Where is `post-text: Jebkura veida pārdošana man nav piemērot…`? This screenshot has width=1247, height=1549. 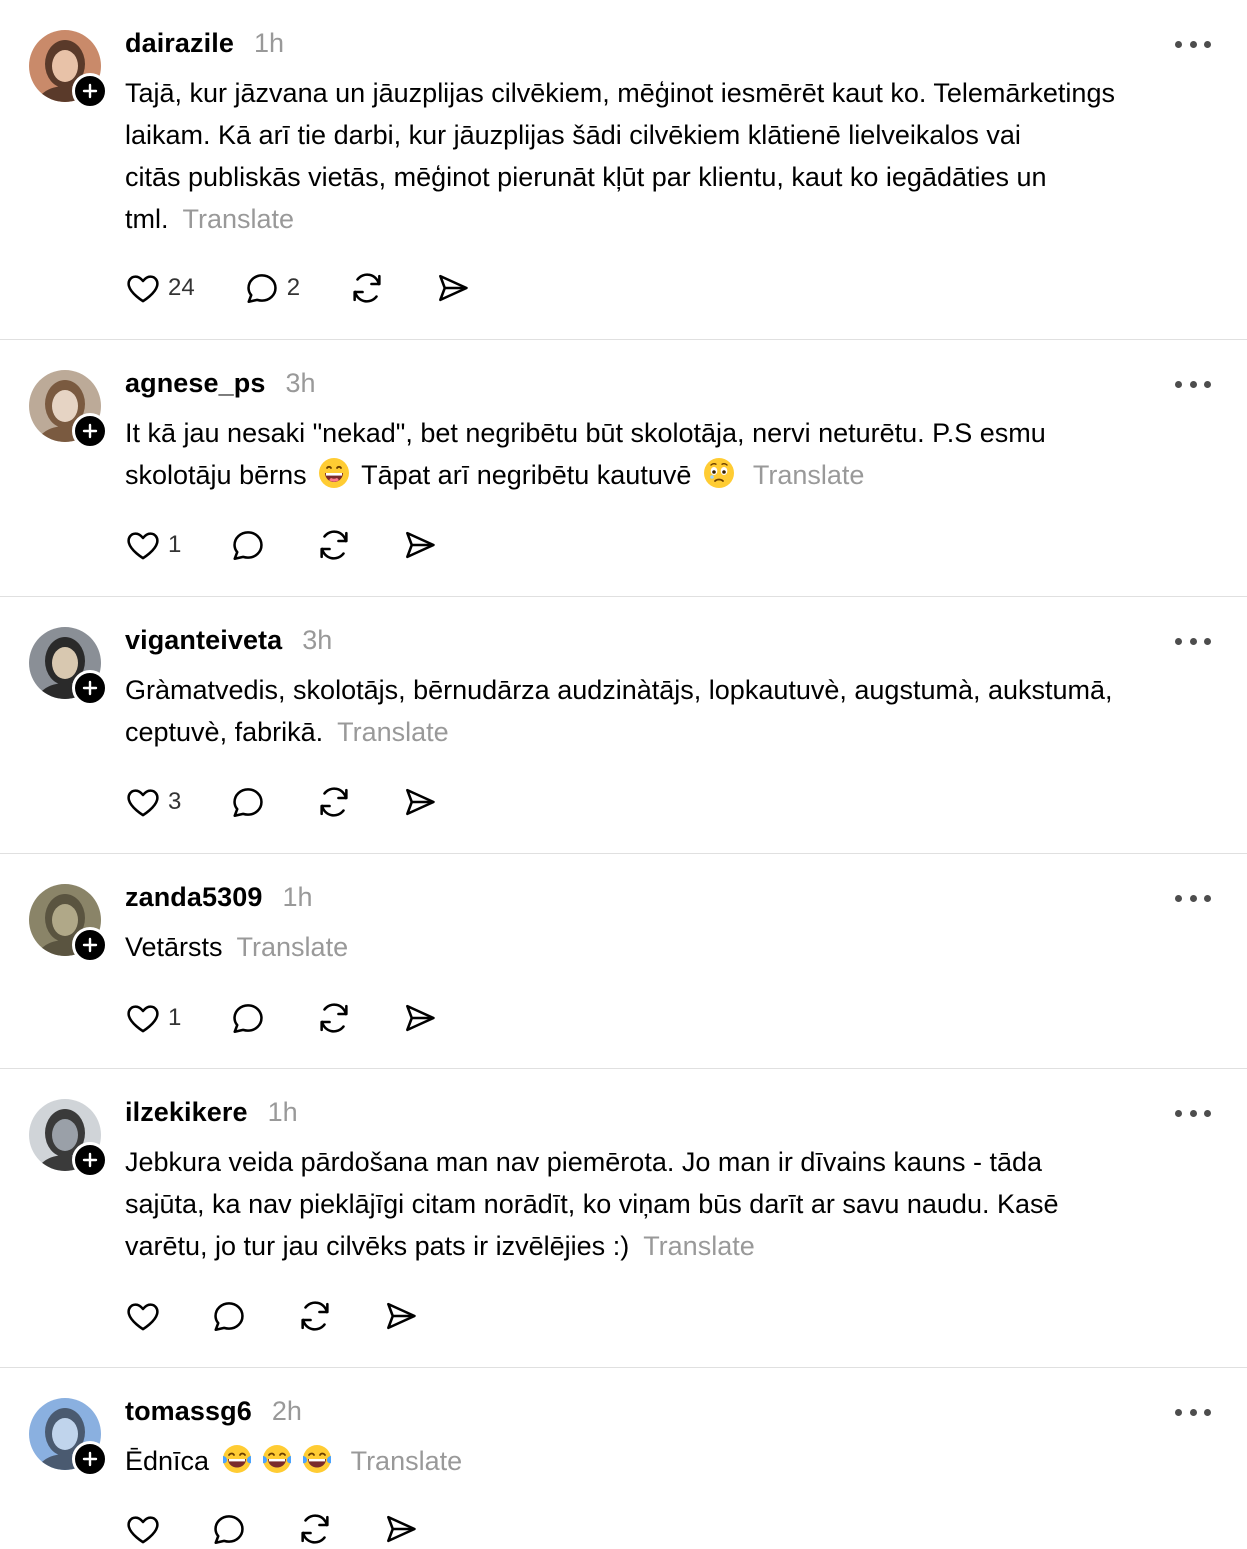
post-text: Jebkura veida pārdošana man nav piemērot… is located at coordinates (592, 1204).